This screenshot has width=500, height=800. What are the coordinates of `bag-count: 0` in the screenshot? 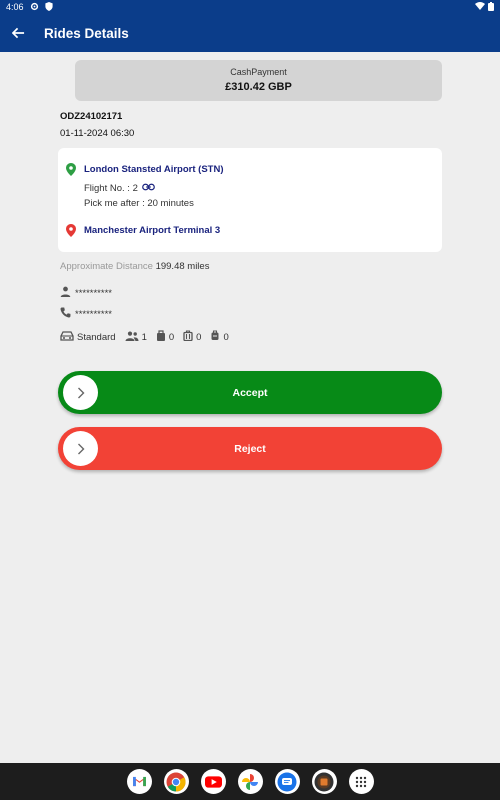 It's located at (171, 337).